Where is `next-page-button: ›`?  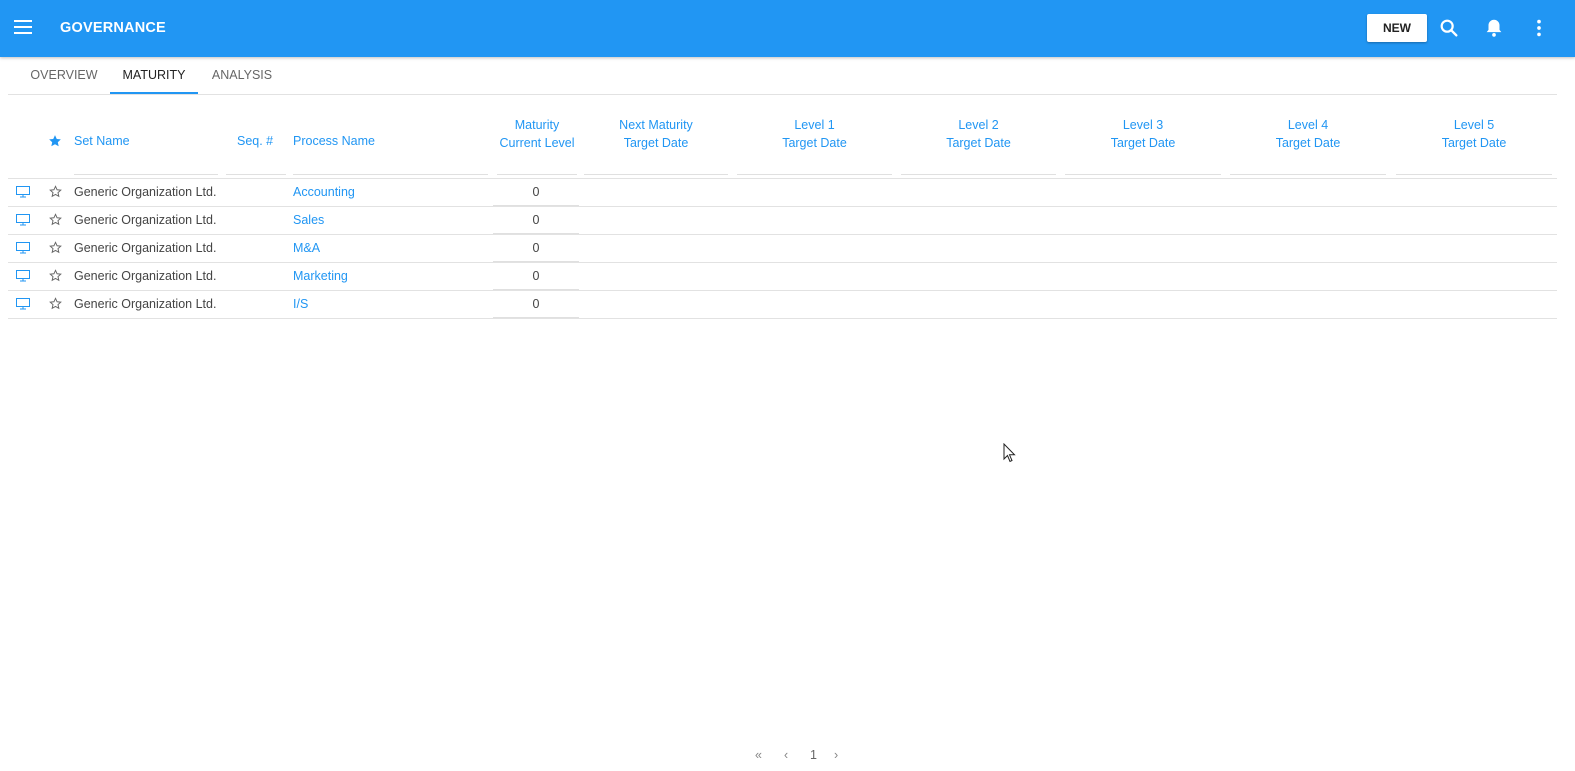
next-page-button: › is located at coordinates (836, 755).